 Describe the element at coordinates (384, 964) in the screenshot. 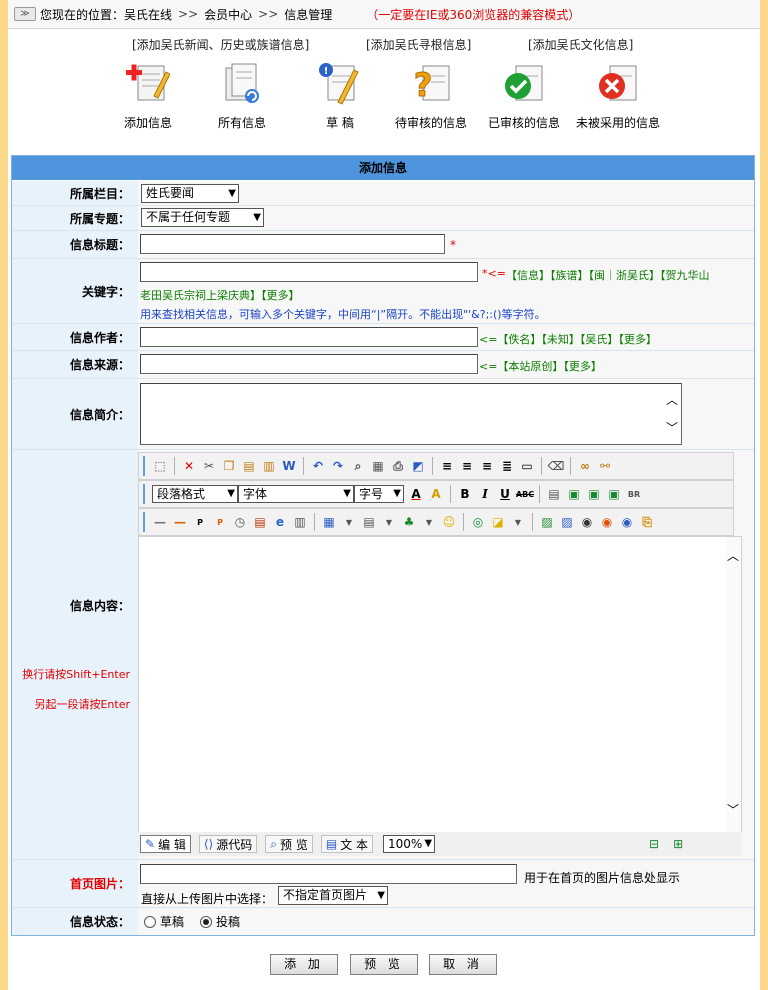

I see `preview-button: 预 览` at that location.